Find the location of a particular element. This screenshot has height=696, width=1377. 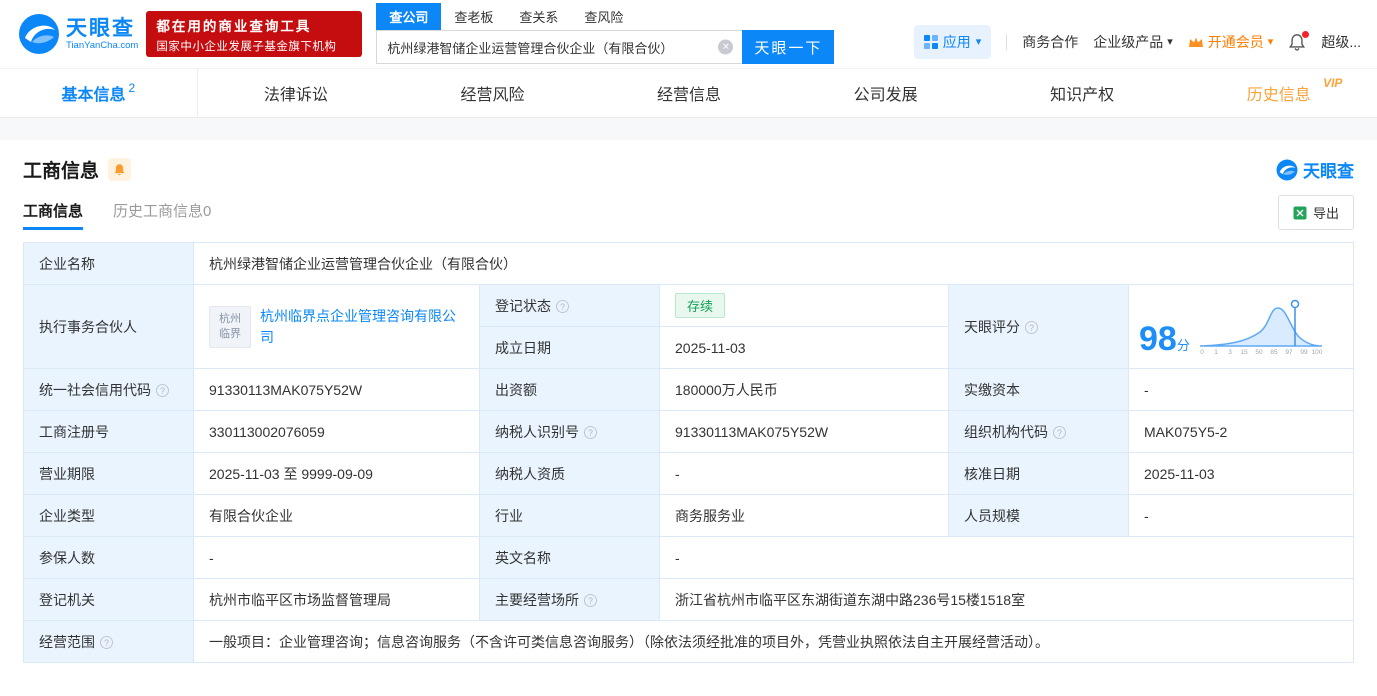

reg-authority-value: 杭州市临平区市场监督管理局 is located at coordinates (336, 599).